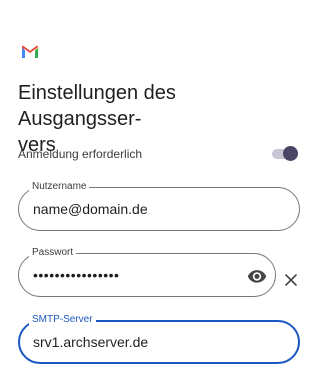  I want to click on gmail-logo-icon, so click(30, 51).